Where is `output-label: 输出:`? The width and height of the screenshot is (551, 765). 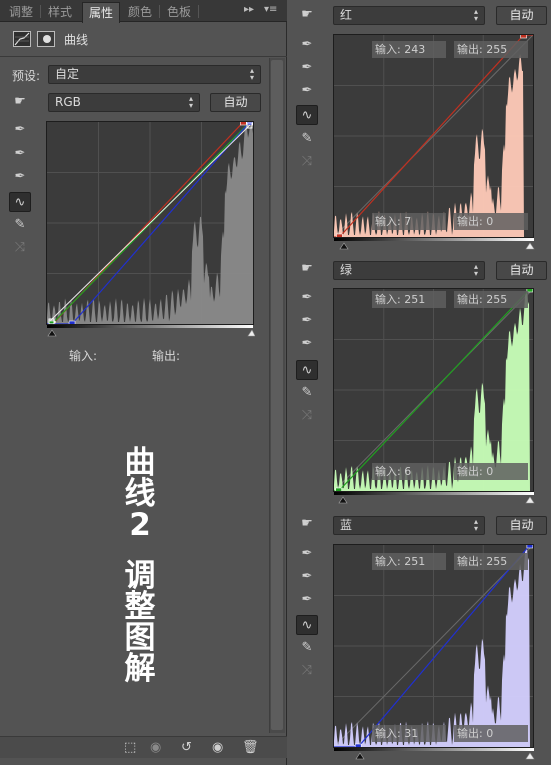 output-label: 输出: is located at coordinates (166, 356).